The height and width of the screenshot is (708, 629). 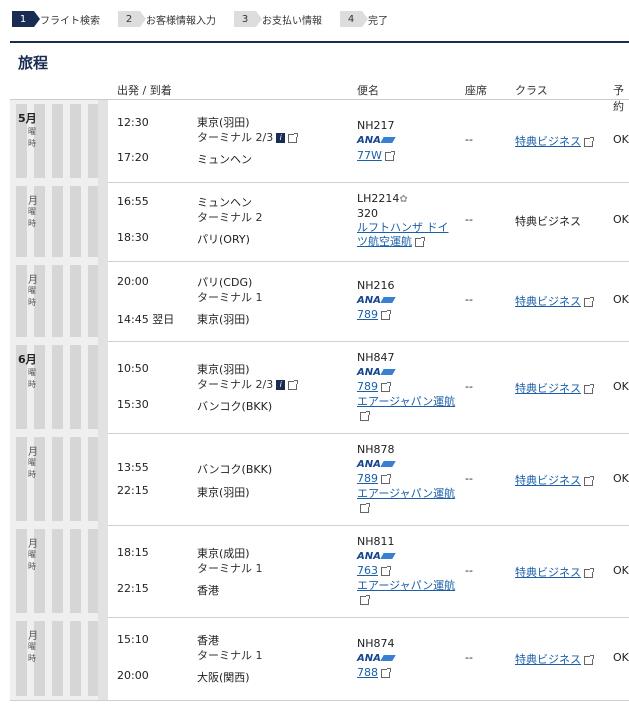 What do you see at coordinates (248, 19) in the screenshot?
I see `step-number: 3` at bounding box center [248, 19].